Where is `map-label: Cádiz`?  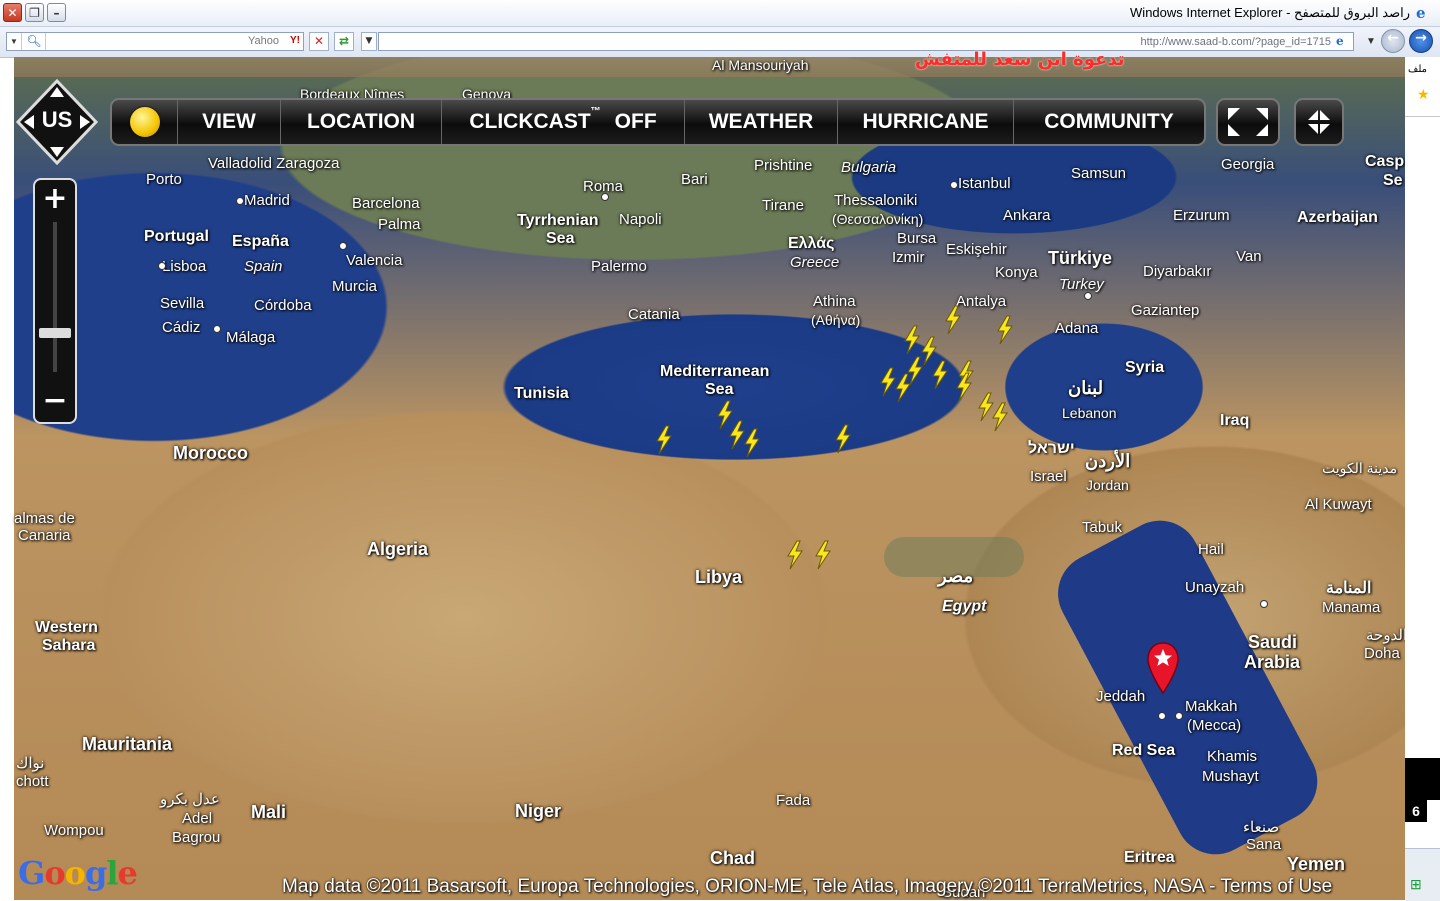
map-label: Cádiz is located at coordinates (181, 327).